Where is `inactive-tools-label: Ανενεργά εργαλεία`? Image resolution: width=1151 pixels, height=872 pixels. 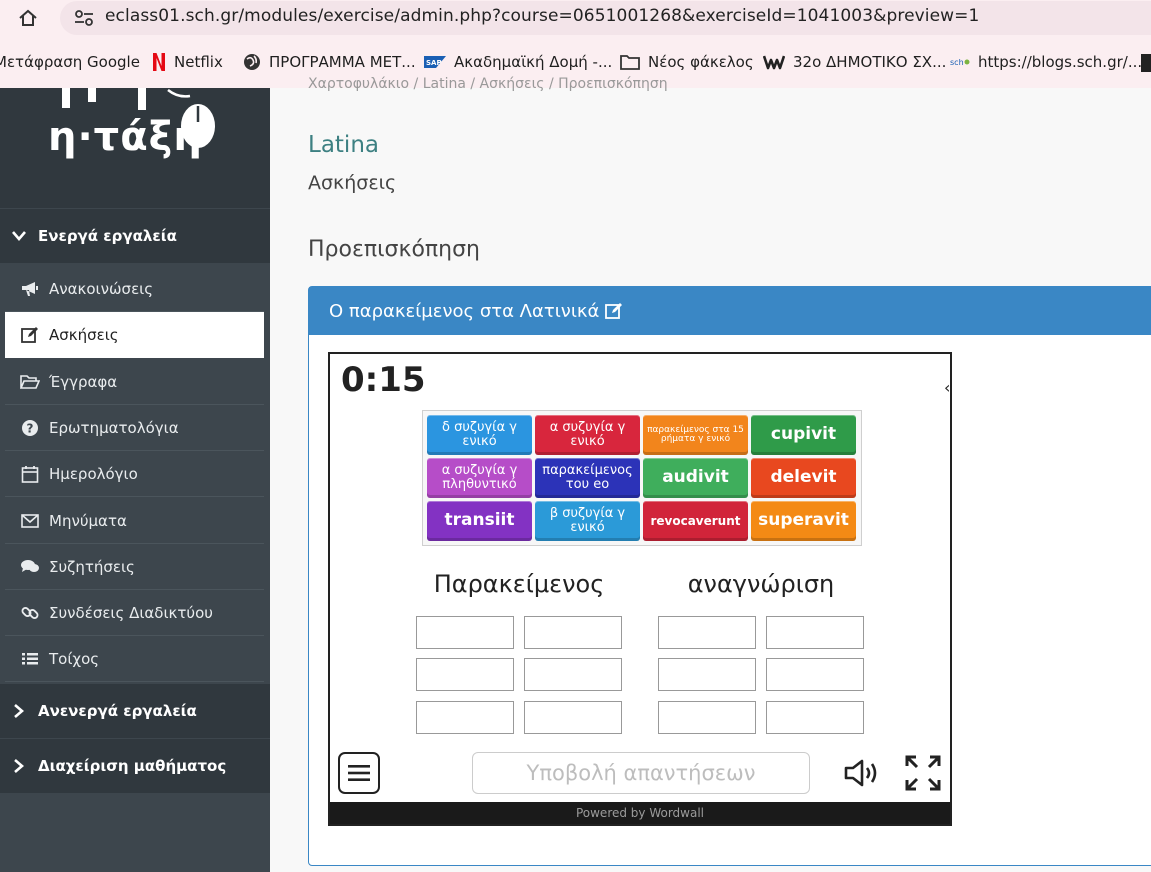 inactive-tools-label: Ανενεργά εργαλεία is located at coordinates (117, 711).